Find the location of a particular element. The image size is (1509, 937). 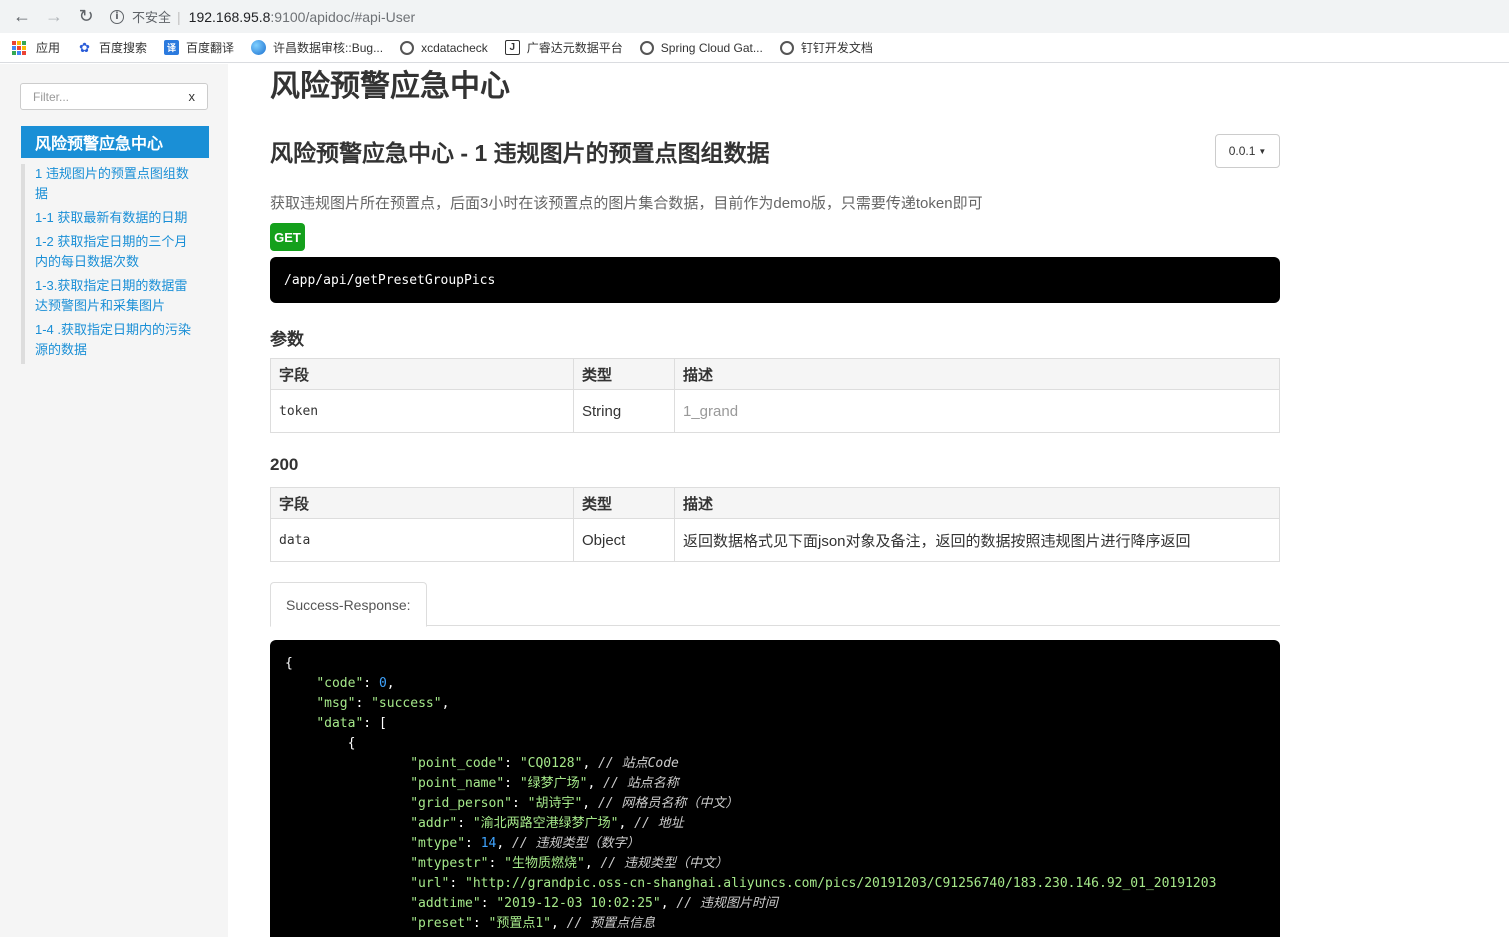

code-comment: // 地址 is located at coordinates (659, 823).